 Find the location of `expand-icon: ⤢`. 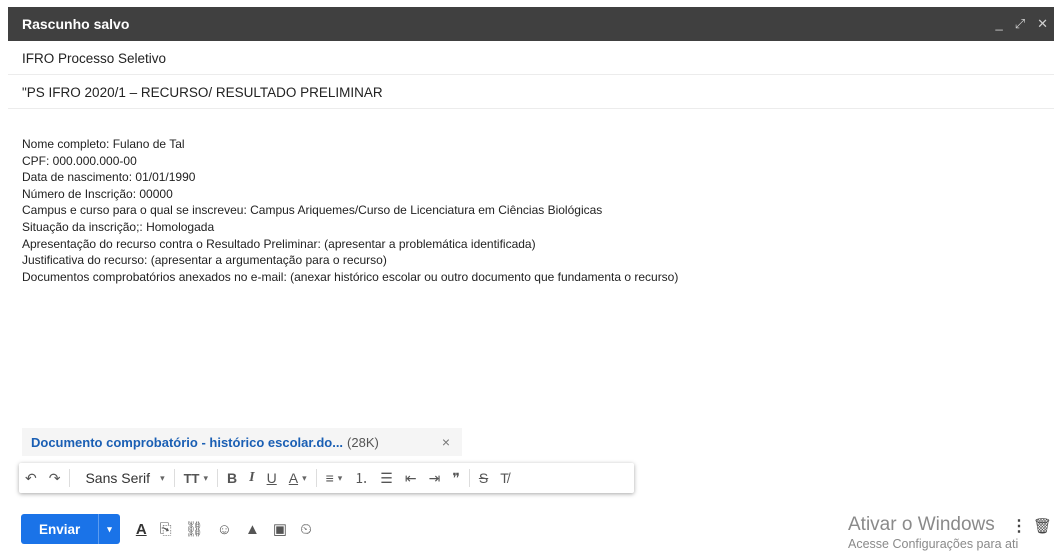

expand-icon: ⤢ is located at coordinates (1020, 24).